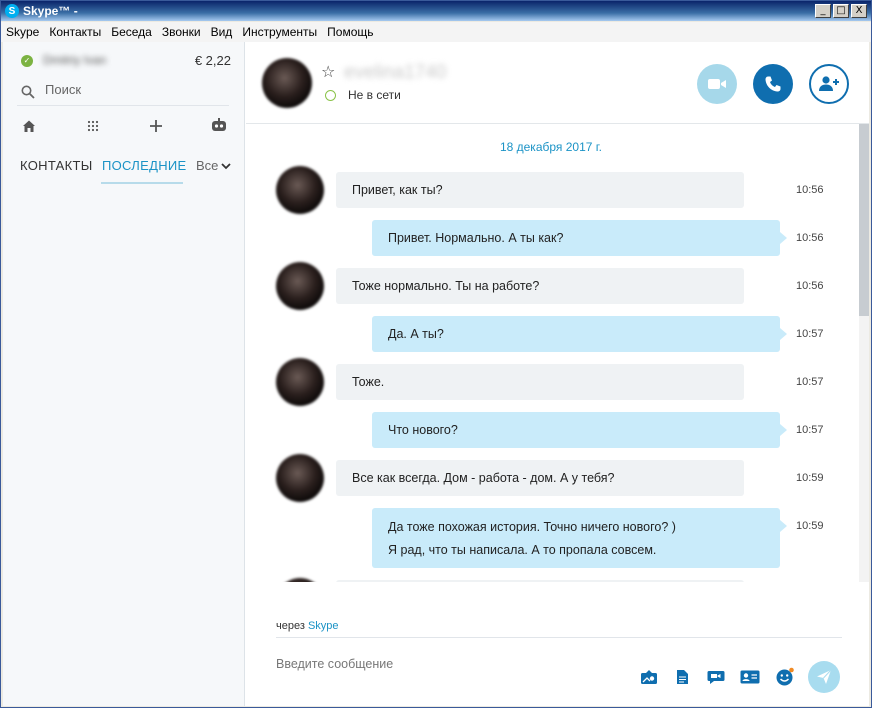 The height and width of the screenshot is (708, 872). What do you see at coordinates (123, 94) in the screenshot?
I see `search-box: Поиск` at bounding box center [123, 94].